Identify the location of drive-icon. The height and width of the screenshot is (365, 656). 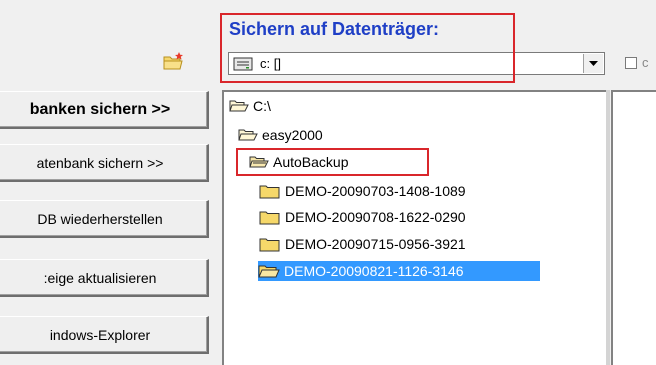
(243, 64).